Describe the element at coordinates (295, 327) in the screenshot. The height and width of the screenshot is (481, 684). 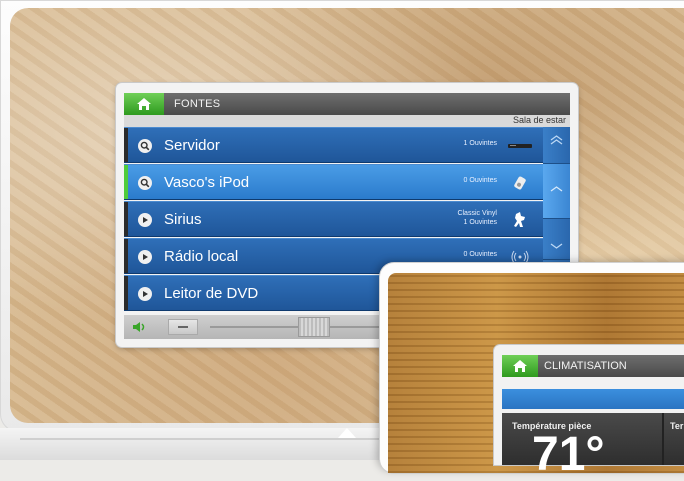
I see `volume-slider-track` at that location.